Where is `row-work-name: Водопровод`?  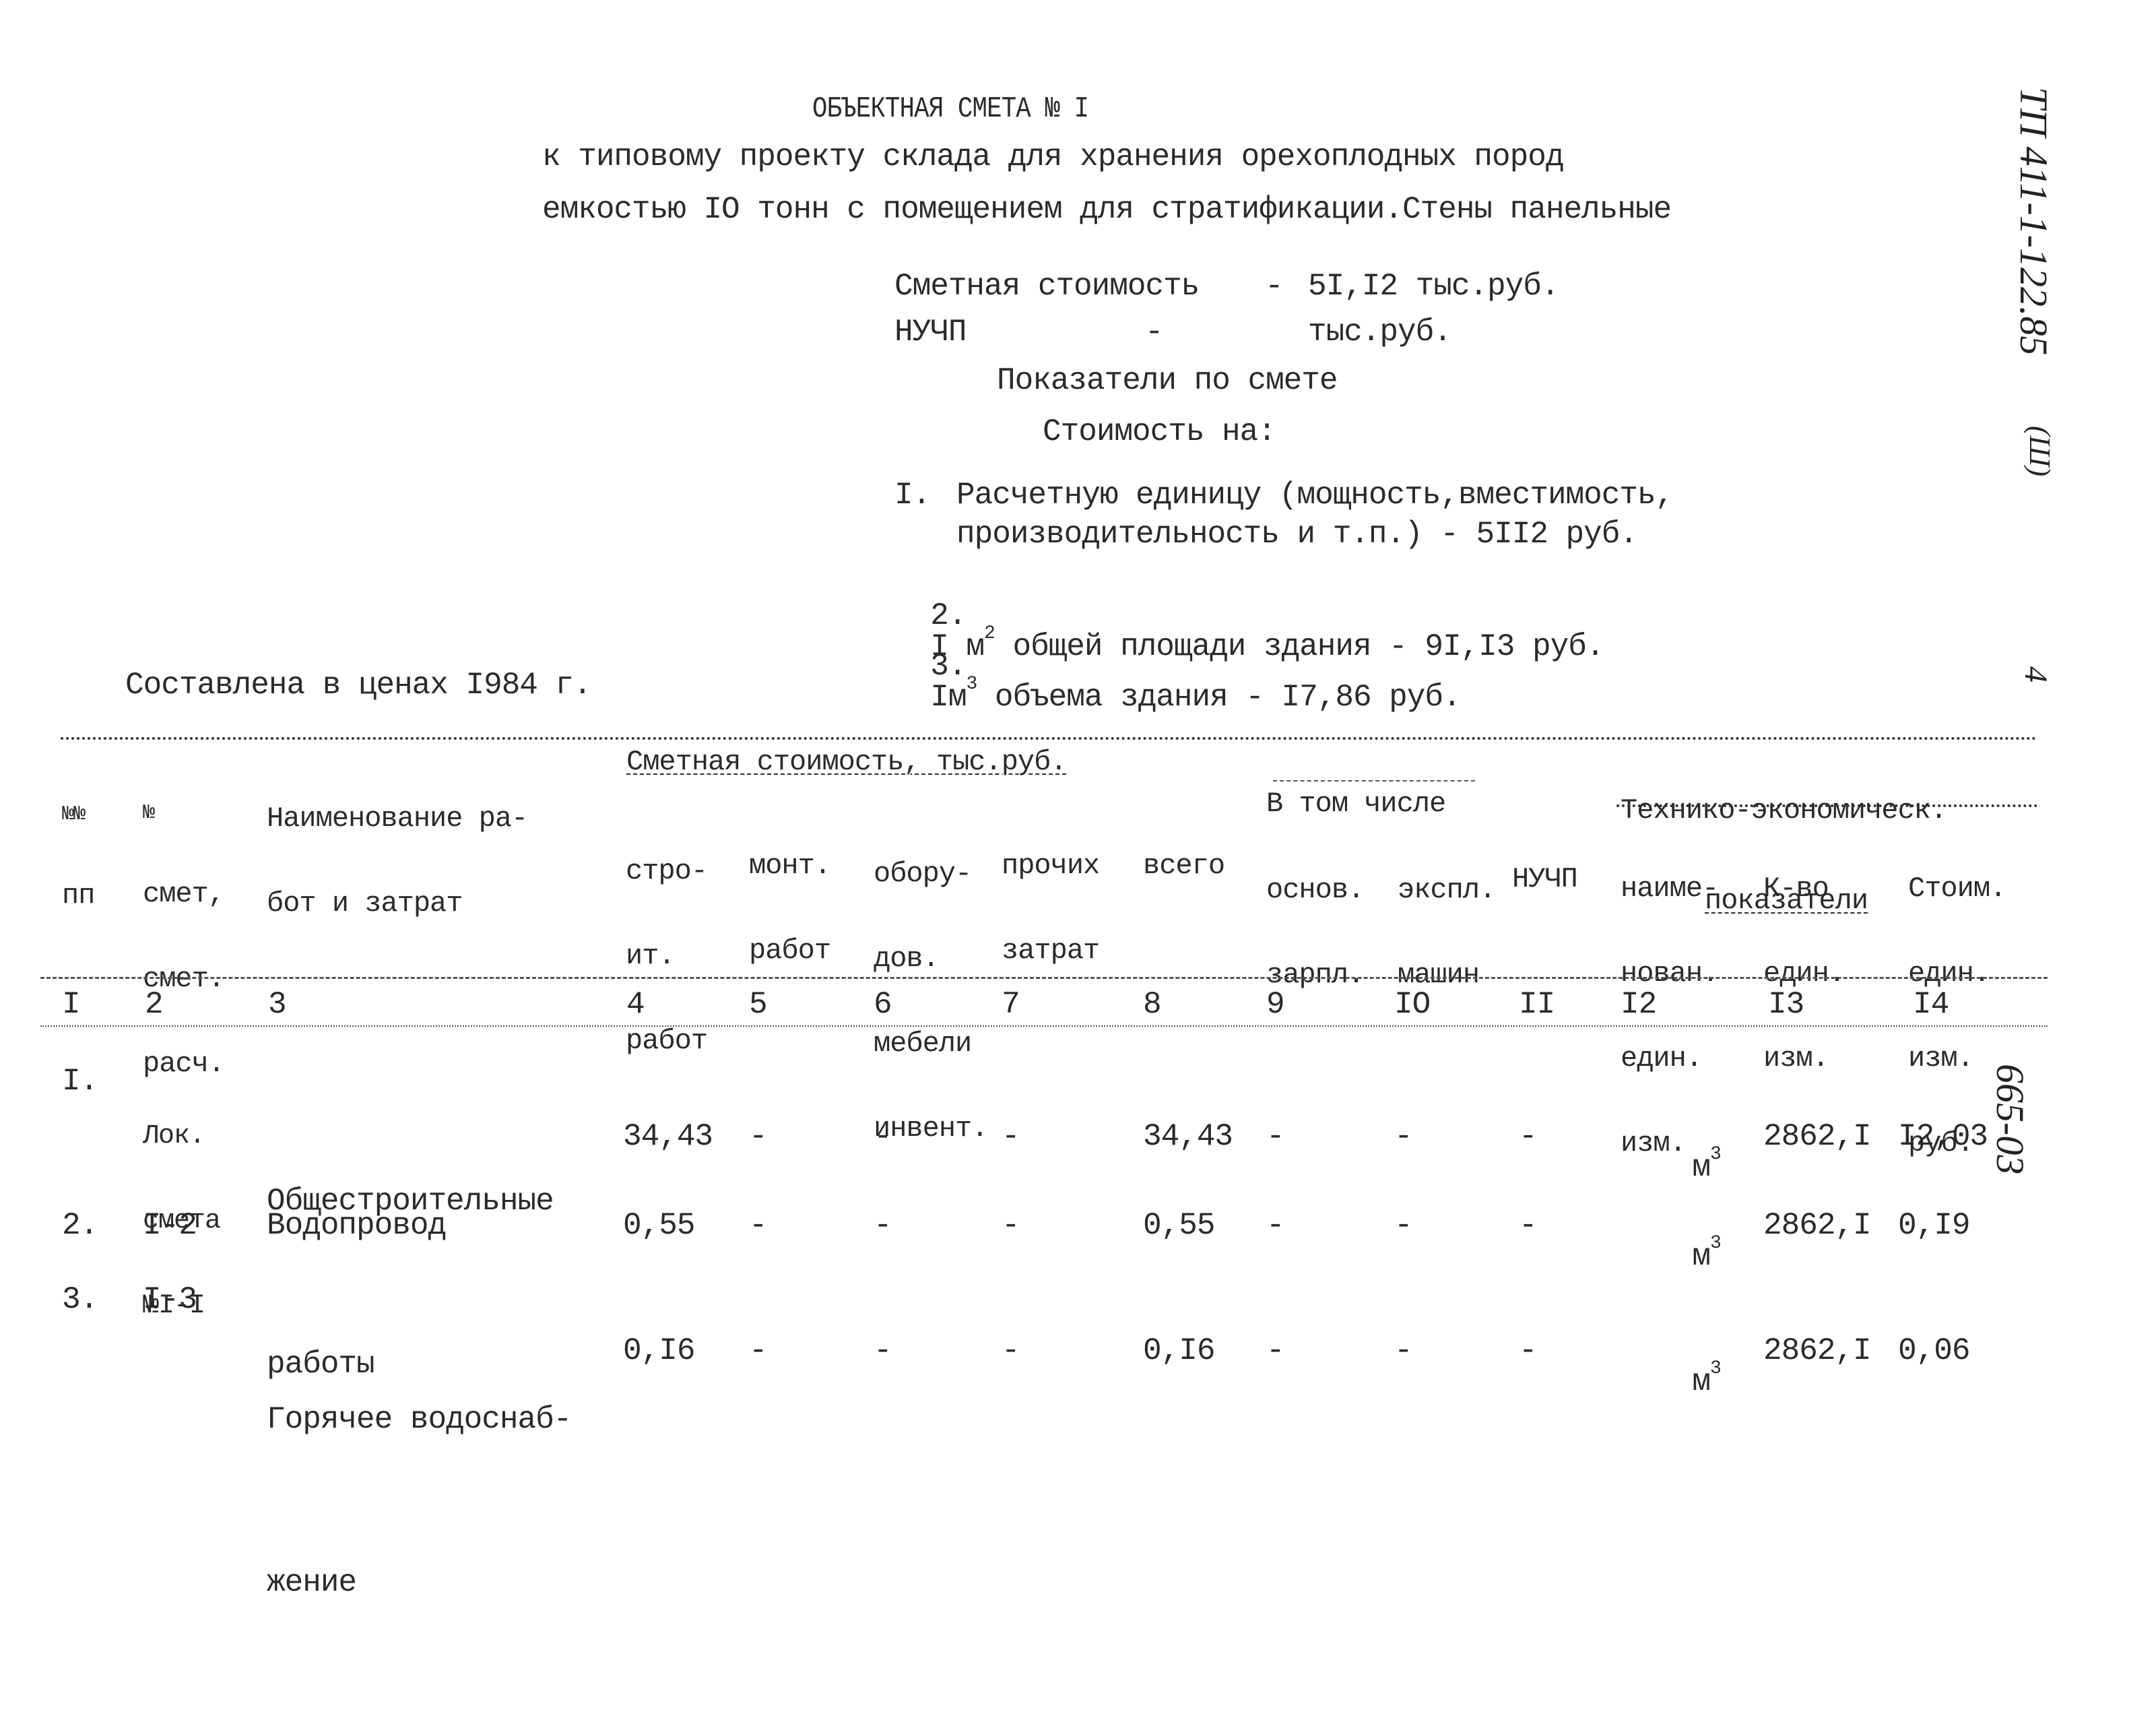 row-work-name: Водопровод is located at coordinates (357, 1225).